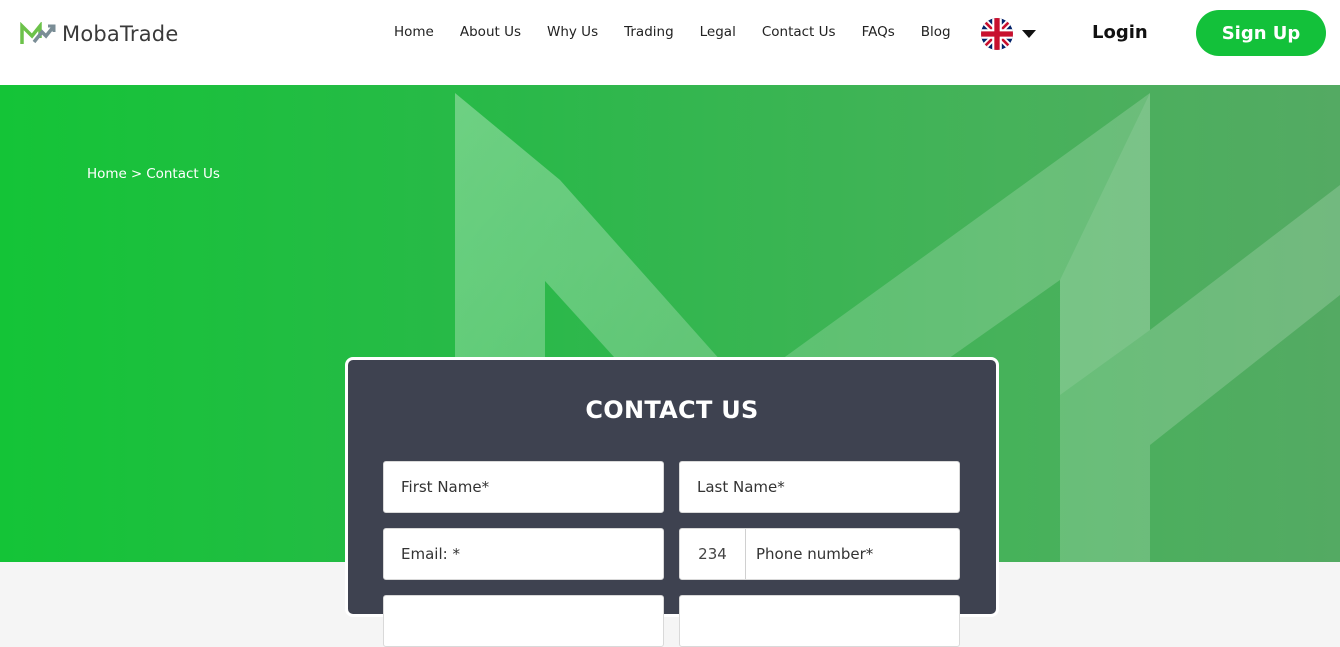  I want to click on nav-blog: Blog, so click(936, 32).